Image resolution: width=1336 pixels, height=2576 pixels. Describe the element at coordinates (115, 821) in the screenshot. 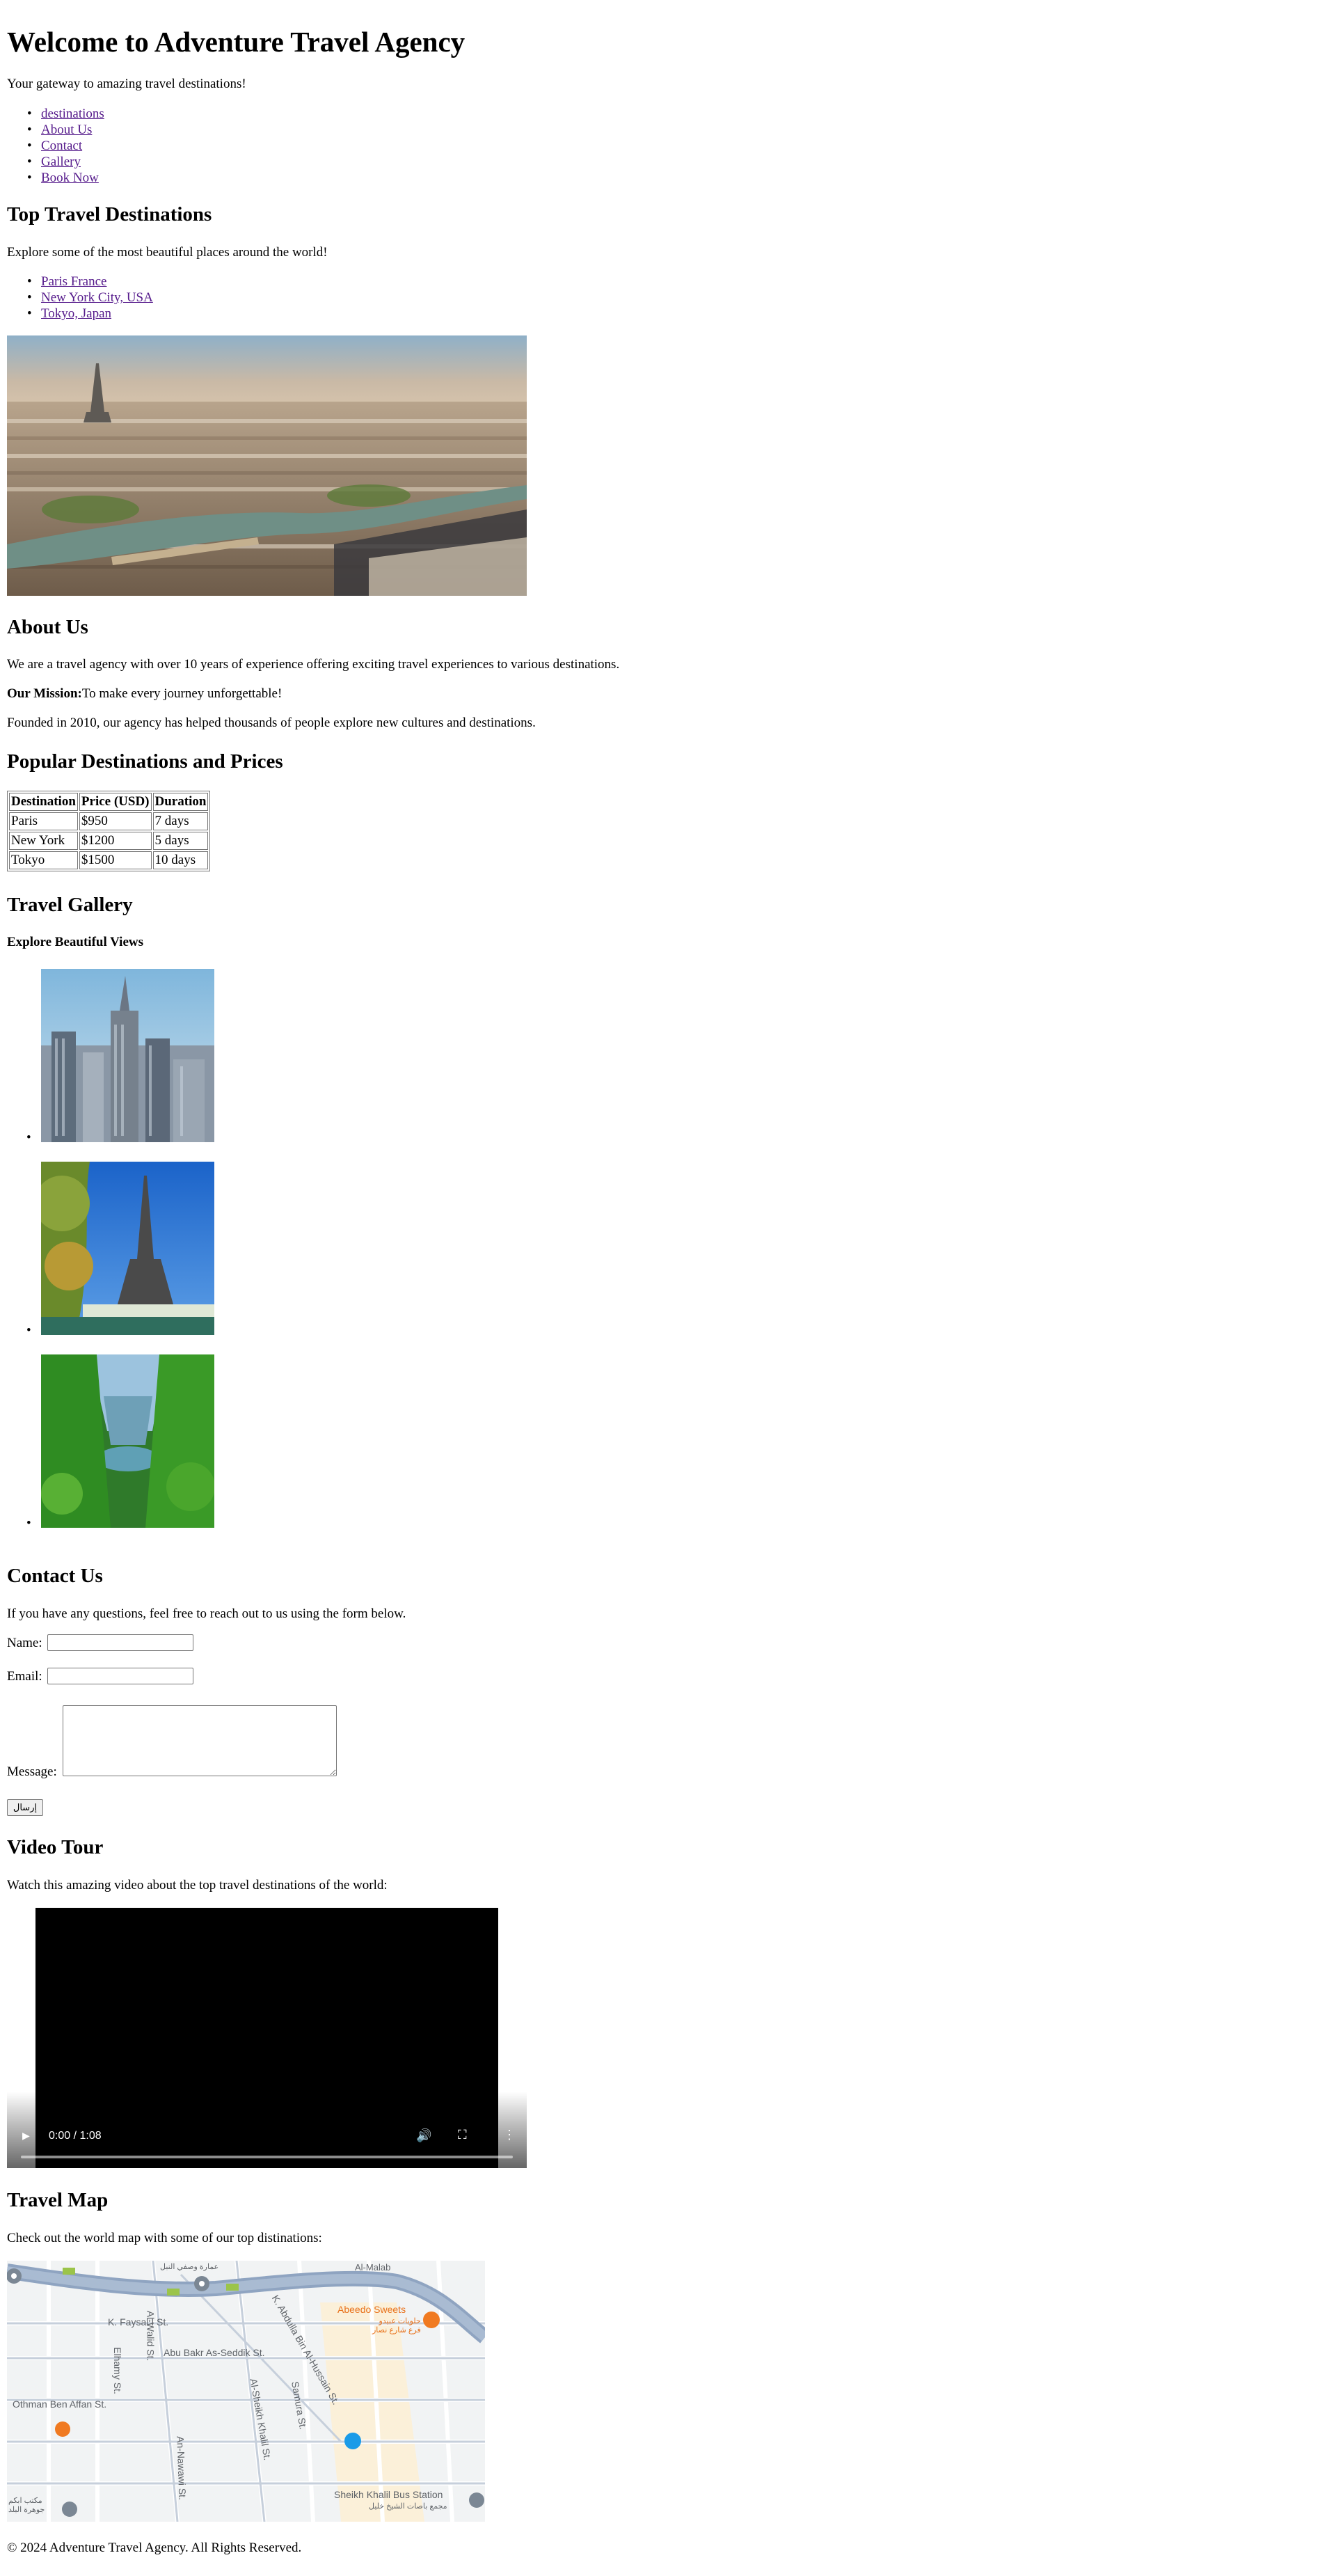

I see `table-cell: $950` at that location.